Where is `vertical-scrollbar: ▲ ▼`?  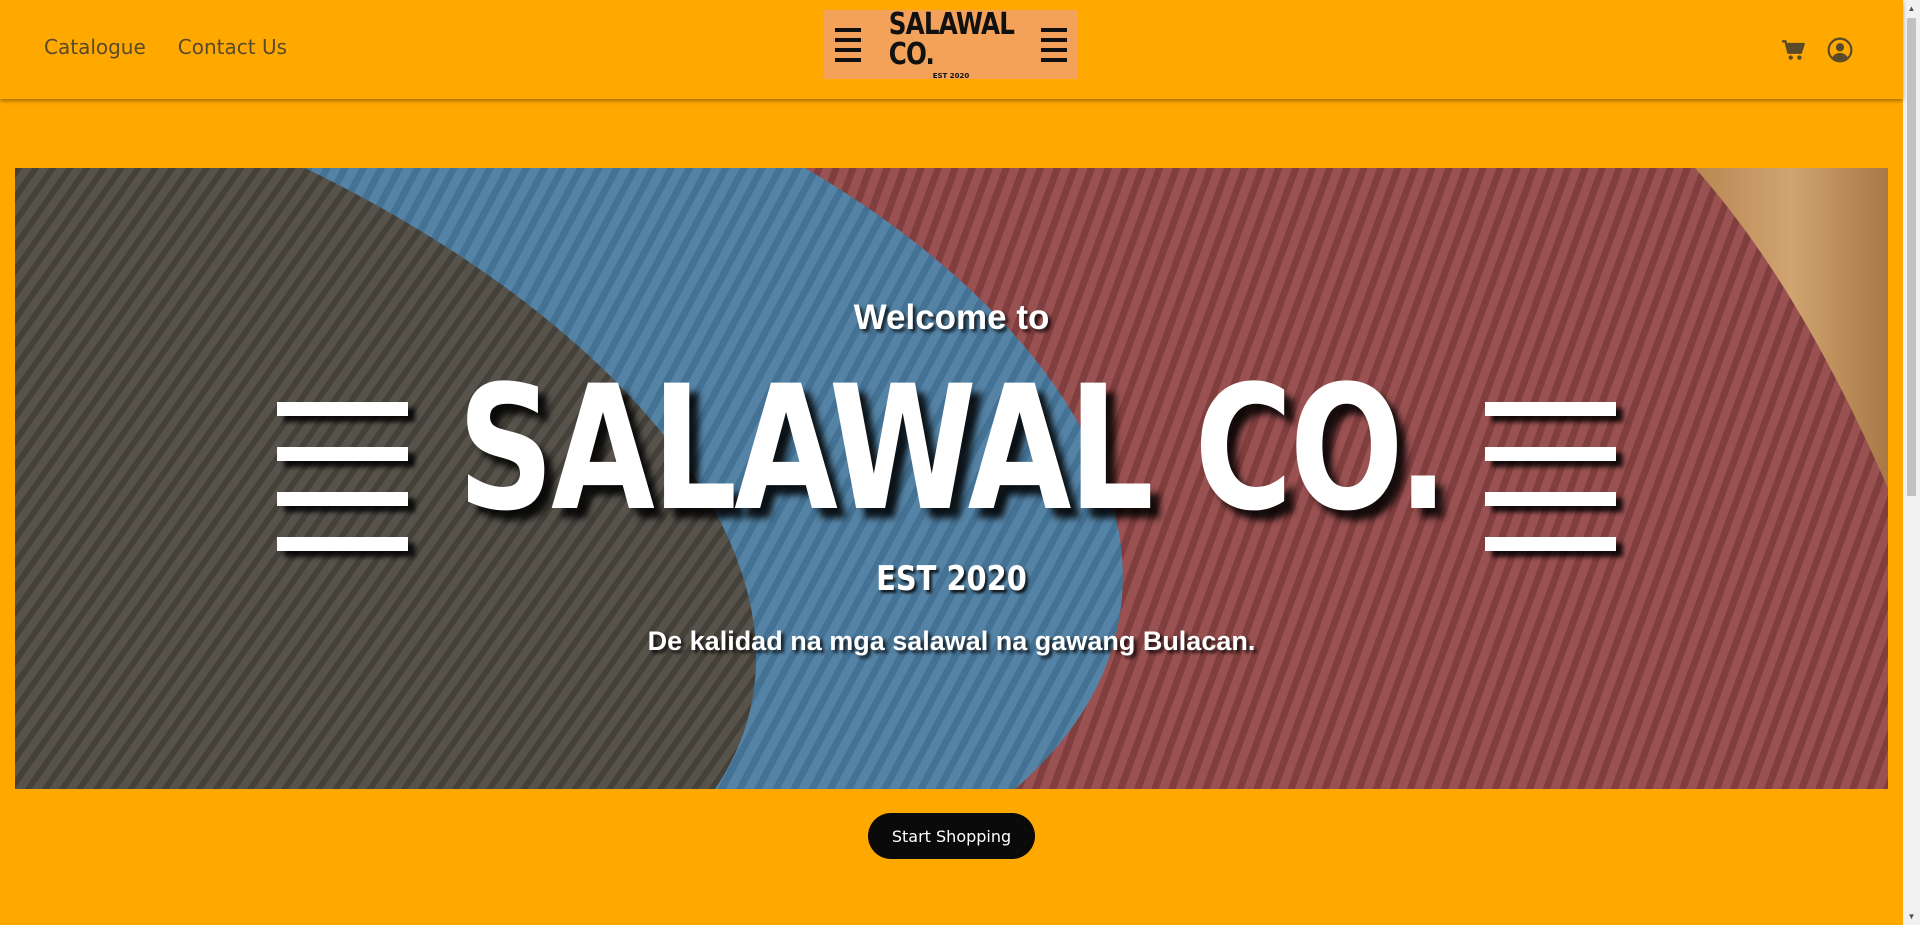
vertical-scrollbar: ▲ ▼ is located at coordinates (1911, 462).